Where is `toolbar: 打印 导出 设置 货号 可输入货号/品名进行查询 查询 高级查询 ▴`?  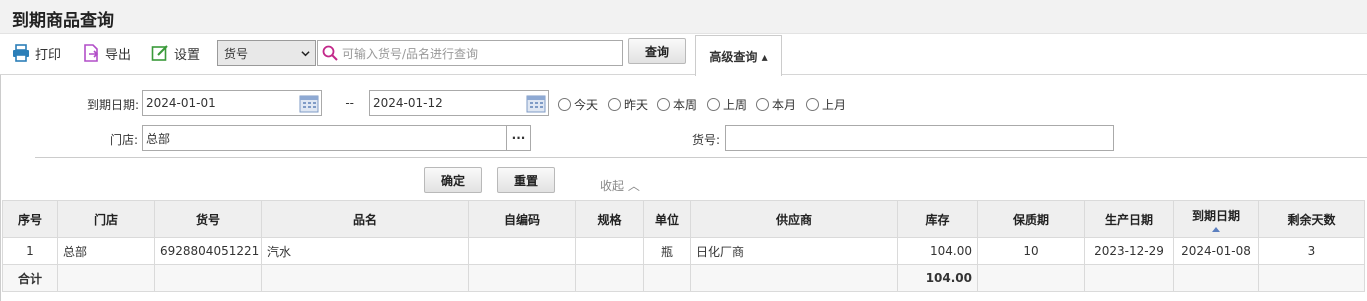
toolbar: 打印 导出 设置 货号 可输入货号/品名进行查询 查询 高级查询 ▴ is located at coordinates (683, 55).